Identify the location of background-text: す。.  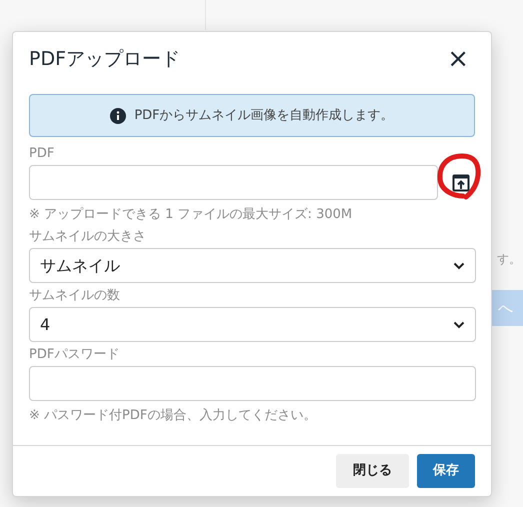
(509, 259).